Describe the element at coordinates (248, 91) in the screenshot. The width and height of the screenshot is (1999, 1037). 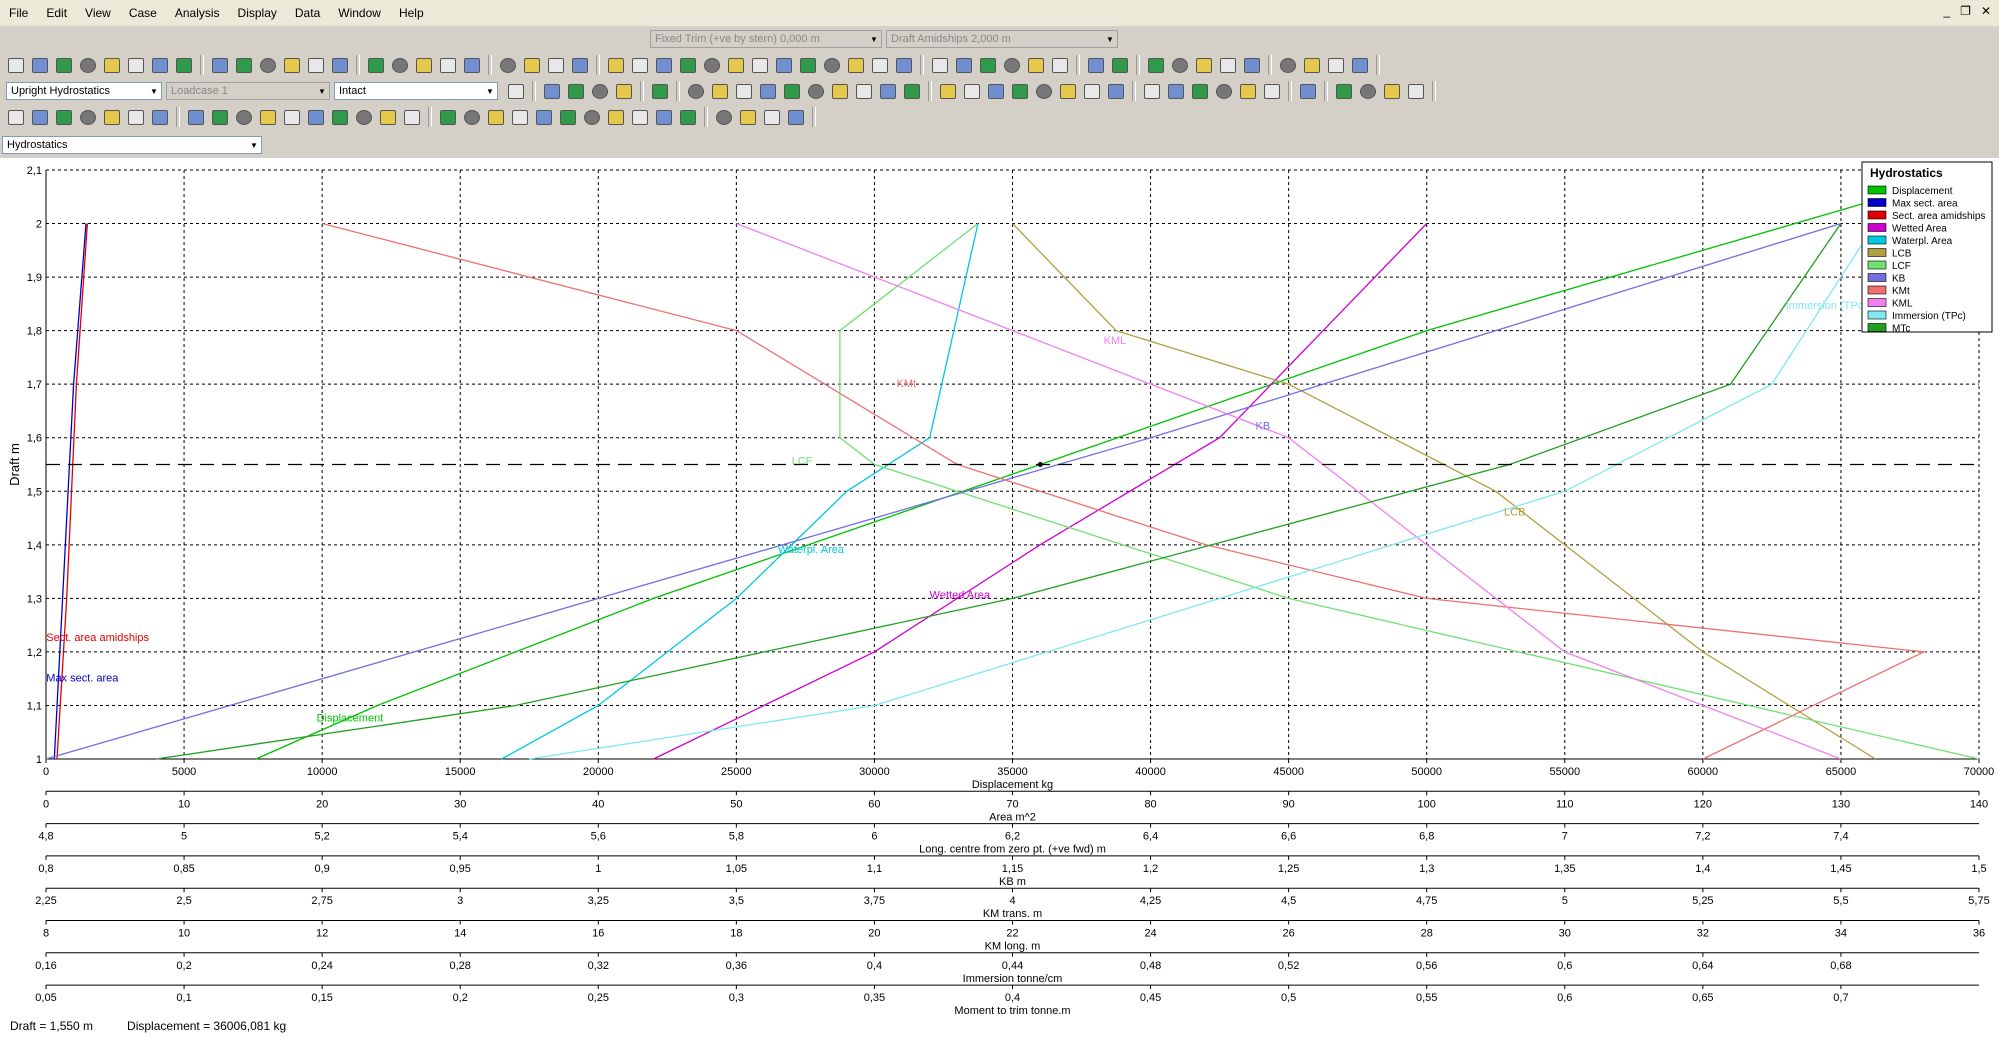
I see `loadcase-combo: Loadcase 1 ▼` at that location.